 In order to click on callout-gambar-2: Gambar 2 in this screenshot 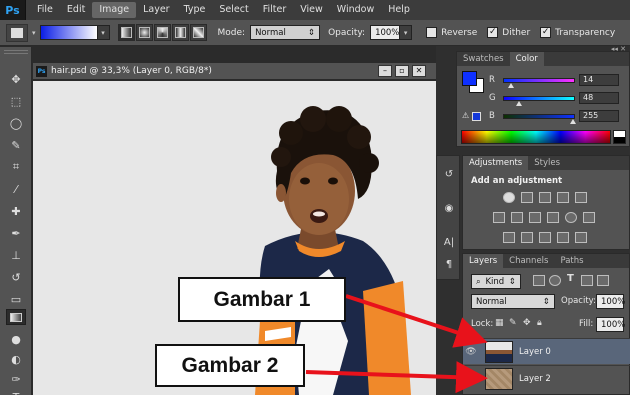, I will do `click(230, 365)`.